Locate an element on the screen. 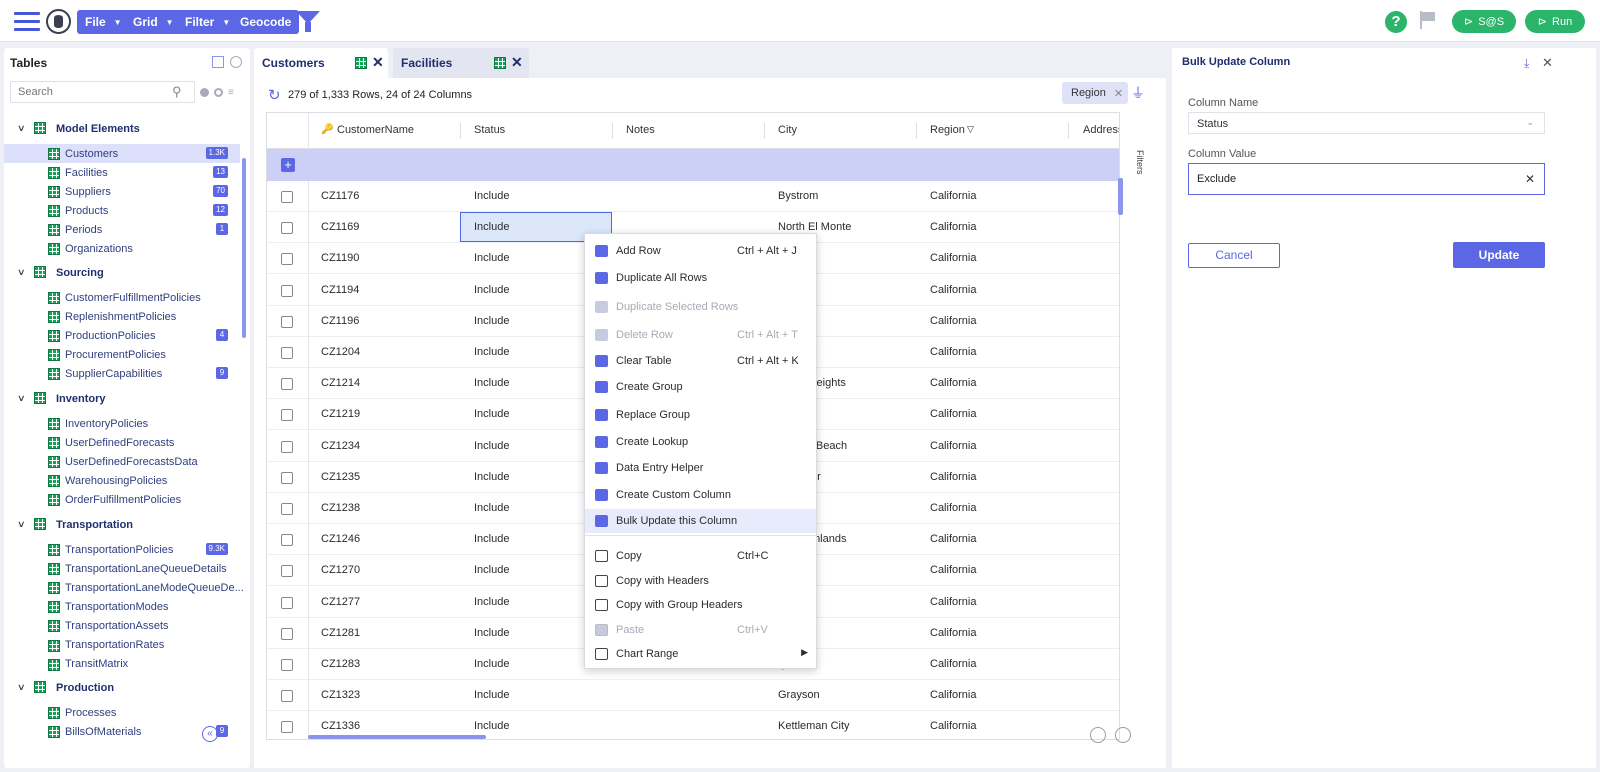 The image size is (1600, 772). menu-item-copy-with-headers: Copy with Headers is located at coordinates (700, 581).